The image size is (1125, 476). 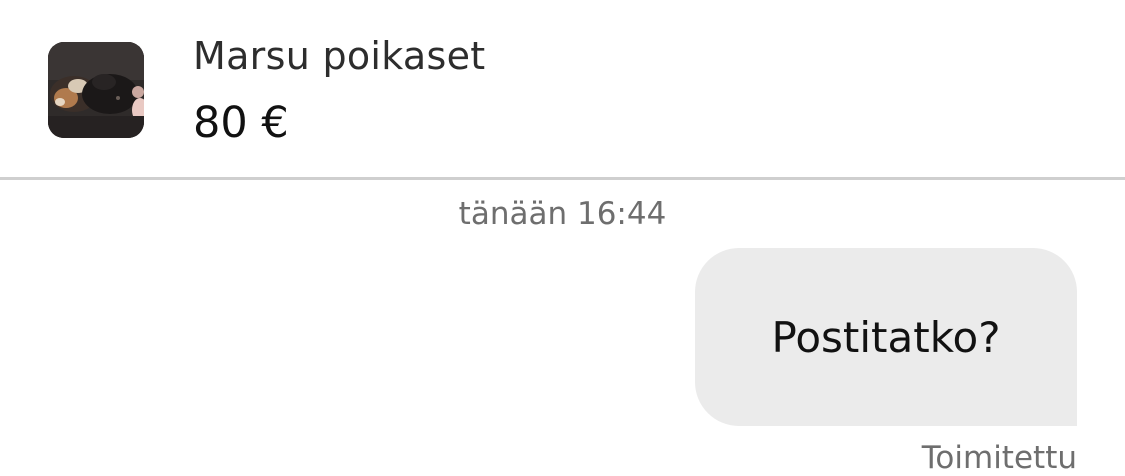 I want to click on listing-title: Marsu poikaset, so click(x=339, y=56).